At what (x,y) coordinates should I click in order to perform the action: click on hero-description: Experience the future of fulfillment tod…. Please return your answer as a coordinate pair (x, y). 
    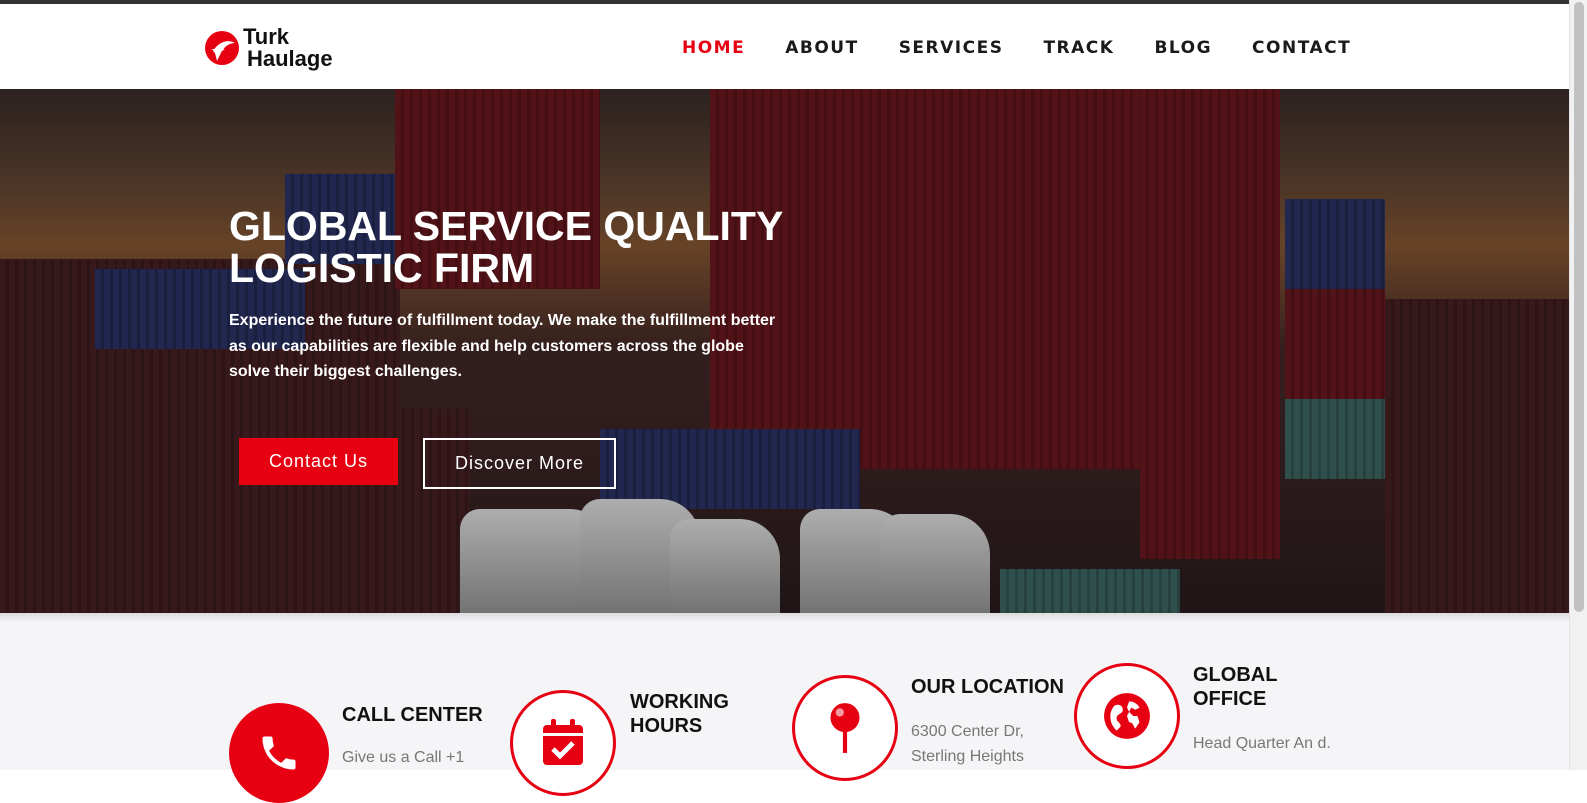
    Looking at the image, I should click on (502, 346).